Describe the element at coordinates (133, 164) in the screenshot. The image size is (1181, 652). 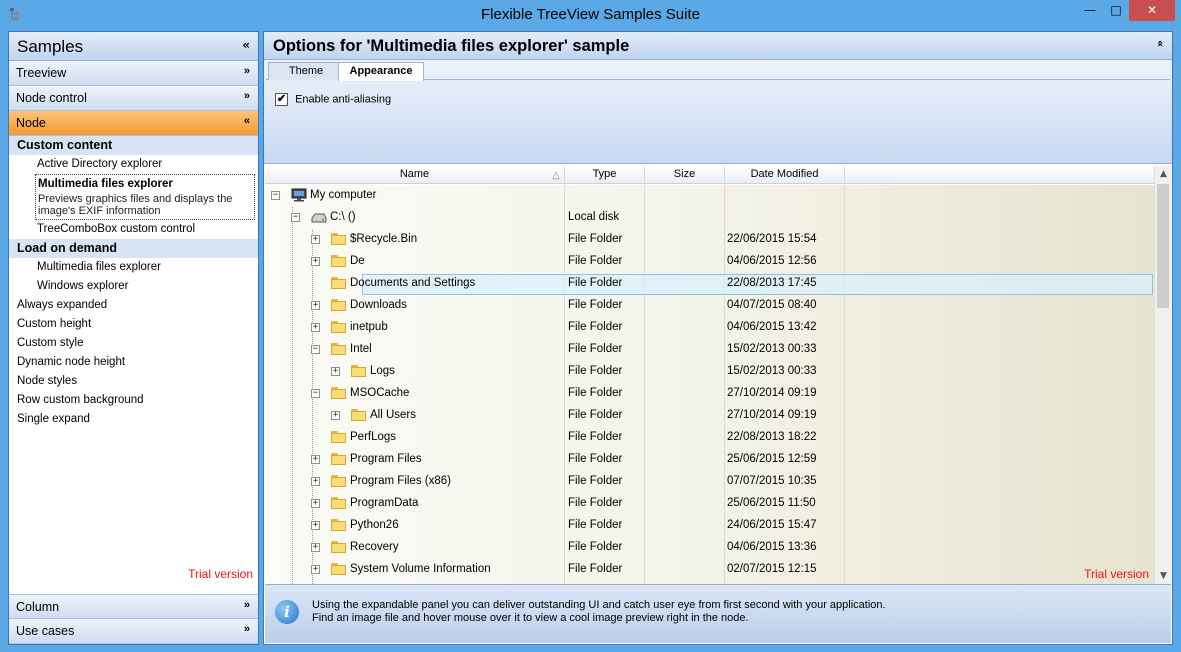
I see `sample-active-directory-explorer: Active Directory explorer` at that location.